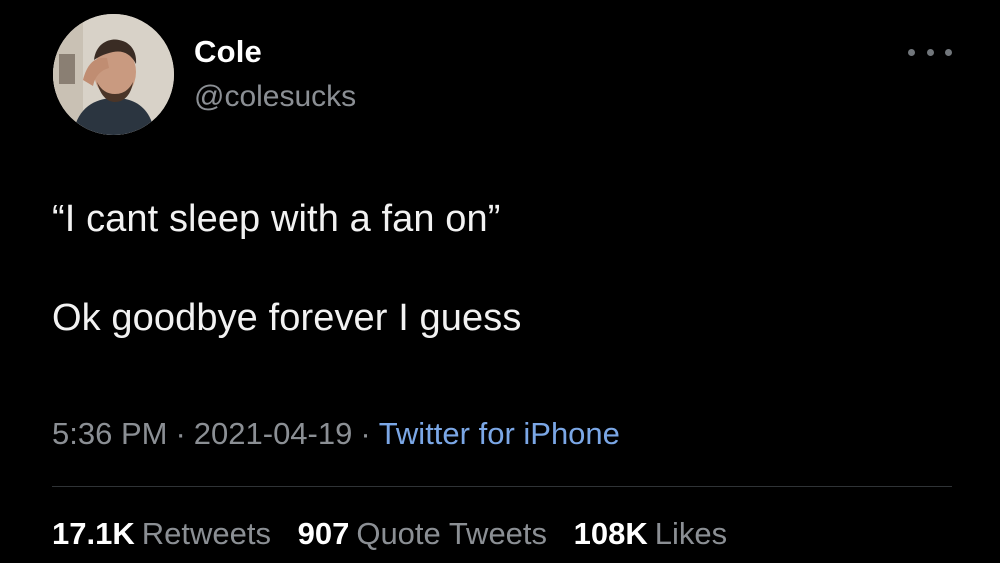 The width and height of the screenshot is (1000, 563). Describe the element at coordinates (228, 52) in the screenshot. I see `display-name: Cole` at that location.